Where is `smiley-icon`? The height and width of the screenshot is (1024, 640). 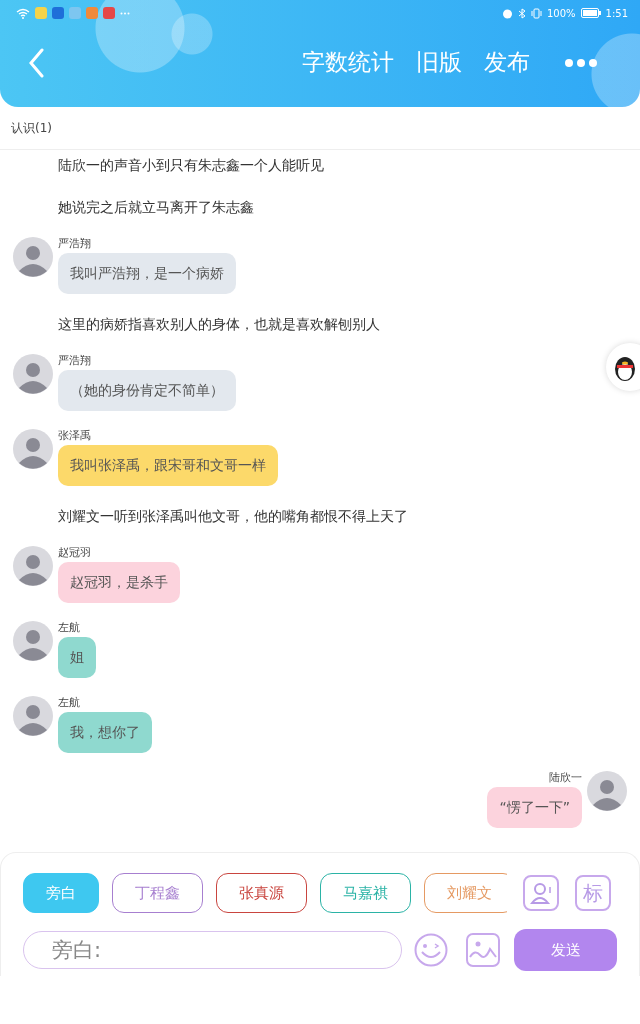 smiley-icon is located at coordinates (431, 950).